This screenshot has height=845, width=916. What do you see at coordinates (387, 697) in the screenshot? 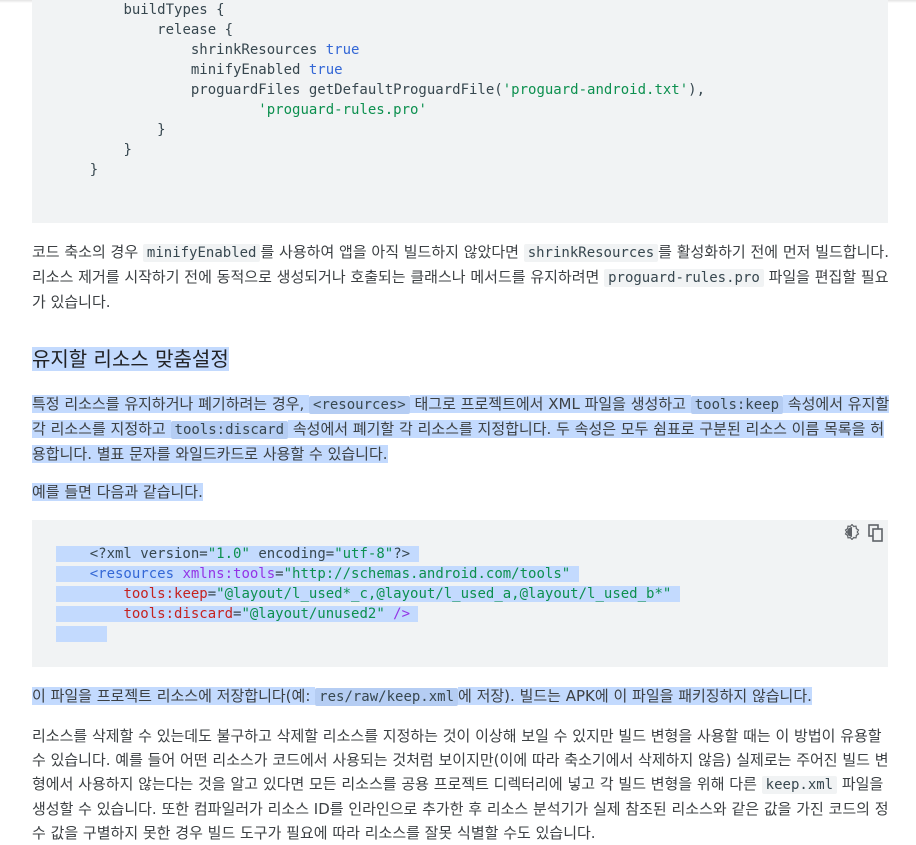
I see `inline-code-keep-xml-path: res/raw/keep.xml` at bounding box center [387, 697].